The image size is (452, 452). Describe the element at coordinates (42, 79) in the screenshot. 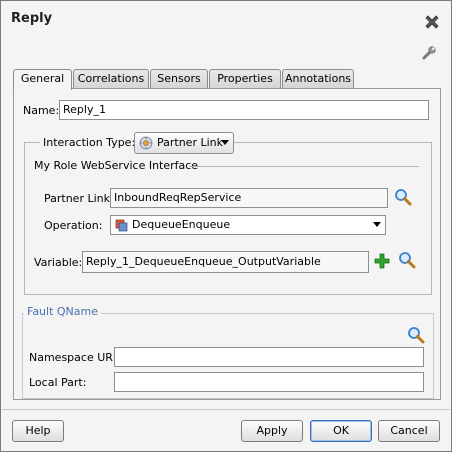

I see `tab-general: General` at that location.